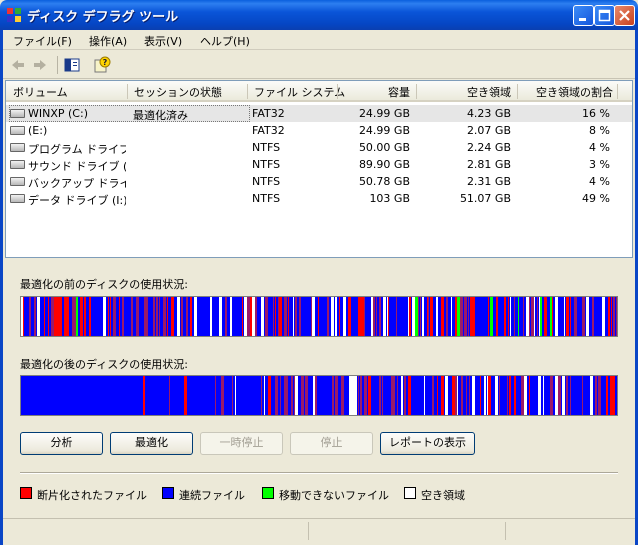 This screenshot has width=638, height=545. What do you see at coordinates (151, 443) in the screenshot?
I see `defragment-button: 最適化` at bounding box center [151, 443].